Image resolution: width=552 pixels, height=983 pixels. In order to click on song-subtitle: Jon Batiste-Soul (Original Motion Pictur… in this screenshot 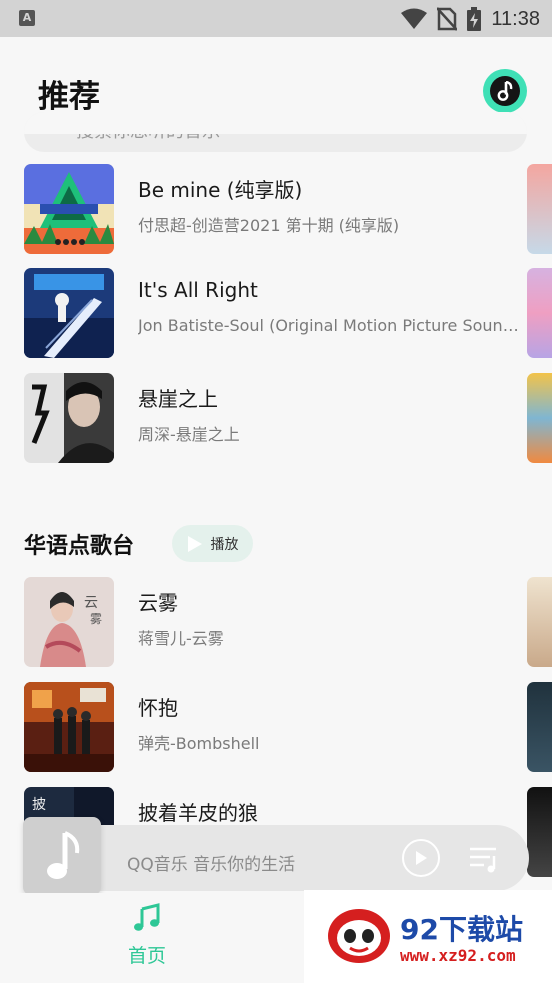, I will do `click(333, 325)`.